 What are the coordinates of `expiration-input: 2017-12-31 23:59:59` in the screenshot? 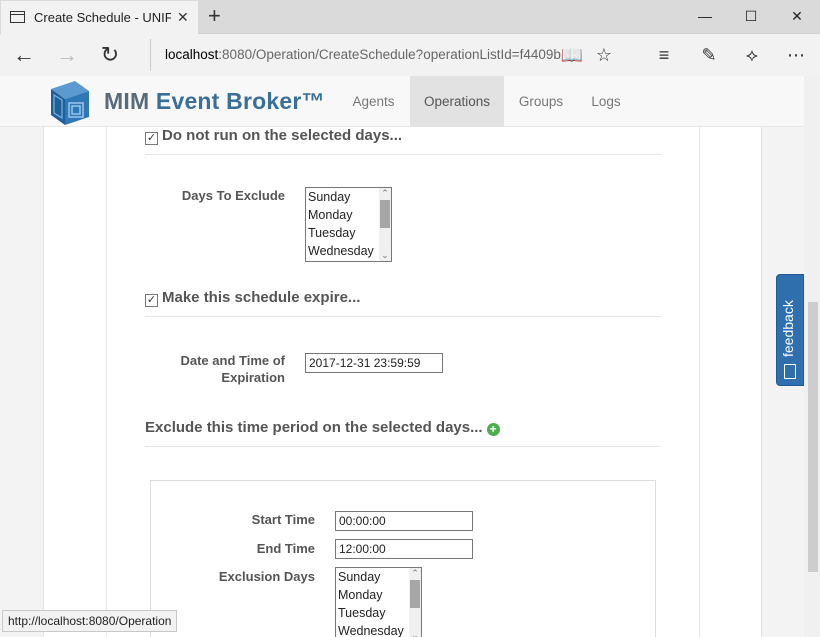 It's located at (374, 363).